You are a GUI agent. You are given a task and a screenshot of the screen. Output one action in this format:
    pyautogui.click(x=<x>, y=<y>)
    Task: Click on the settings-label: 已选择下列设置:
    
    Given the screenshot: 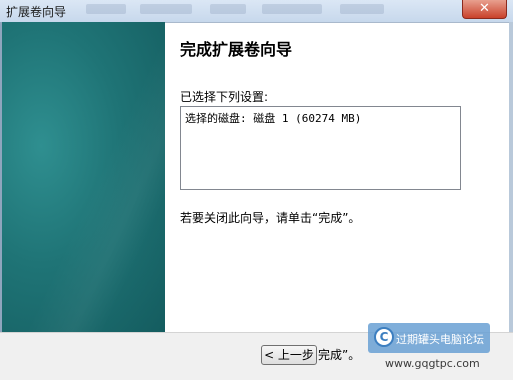 What is the action you would take?
    pyautogui.click(x=224, y=97)
    